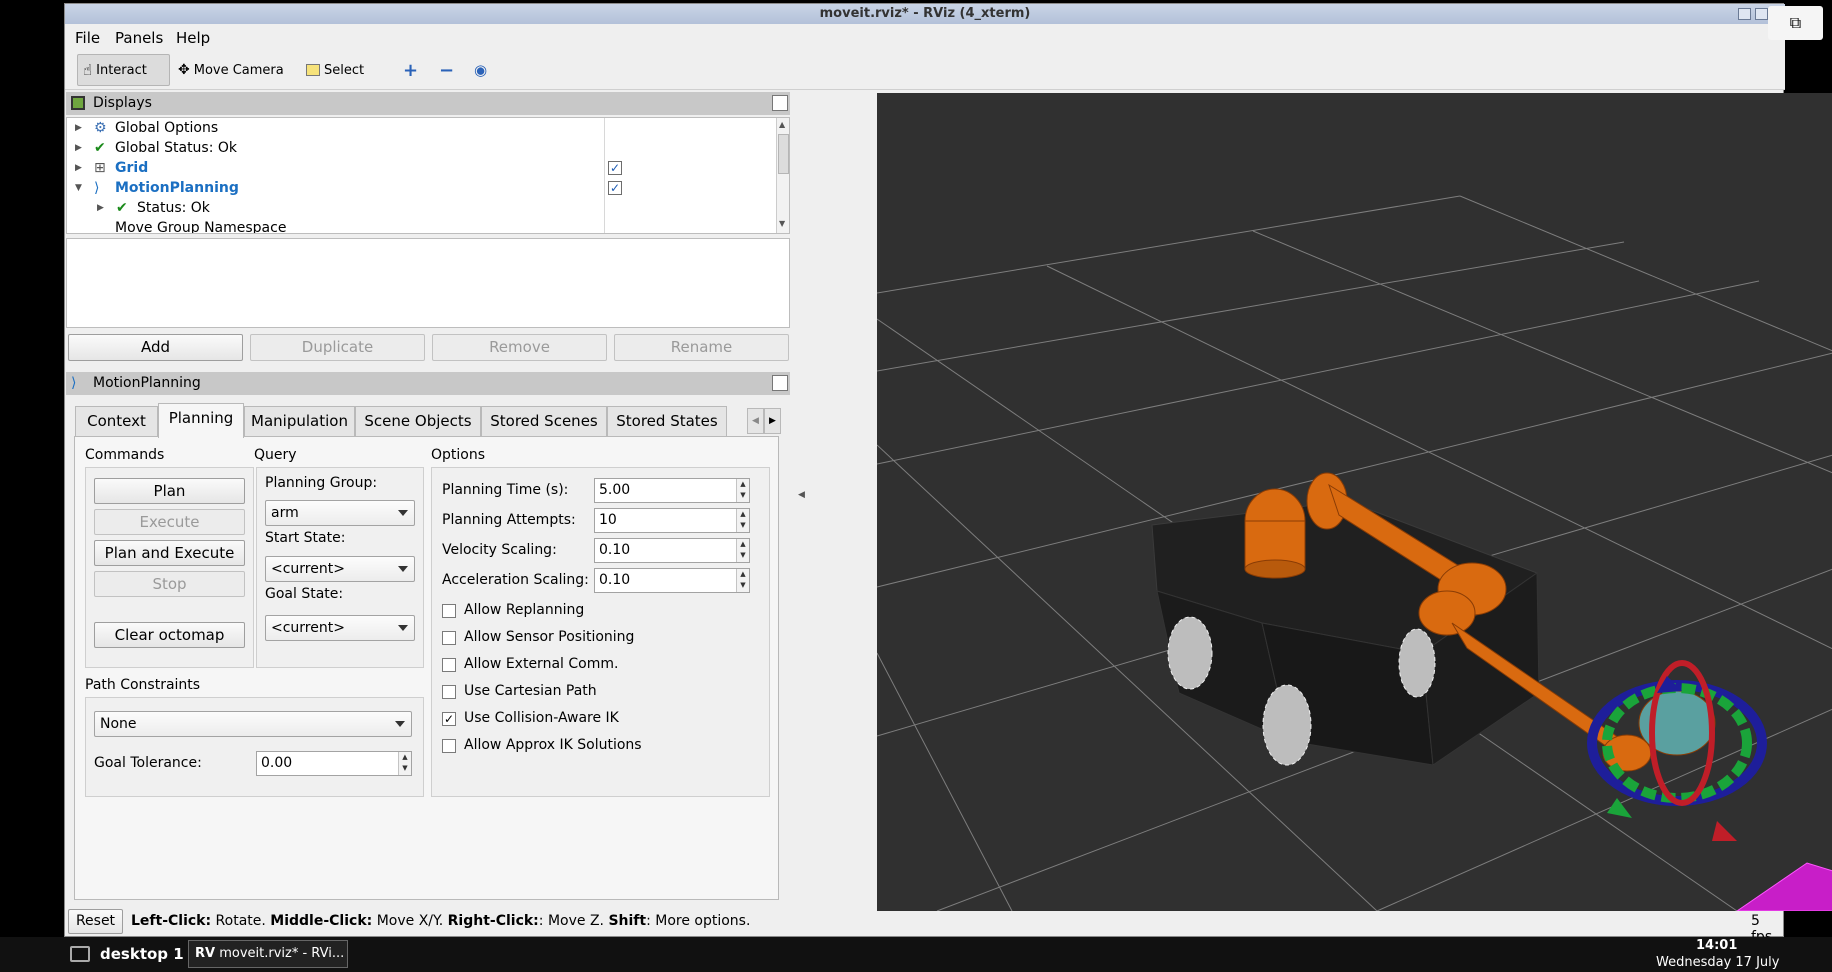  Describe the element at coordinates (123, 70) in the screenshot. I see `interact-tool-button: ☝ Interact` at that location.